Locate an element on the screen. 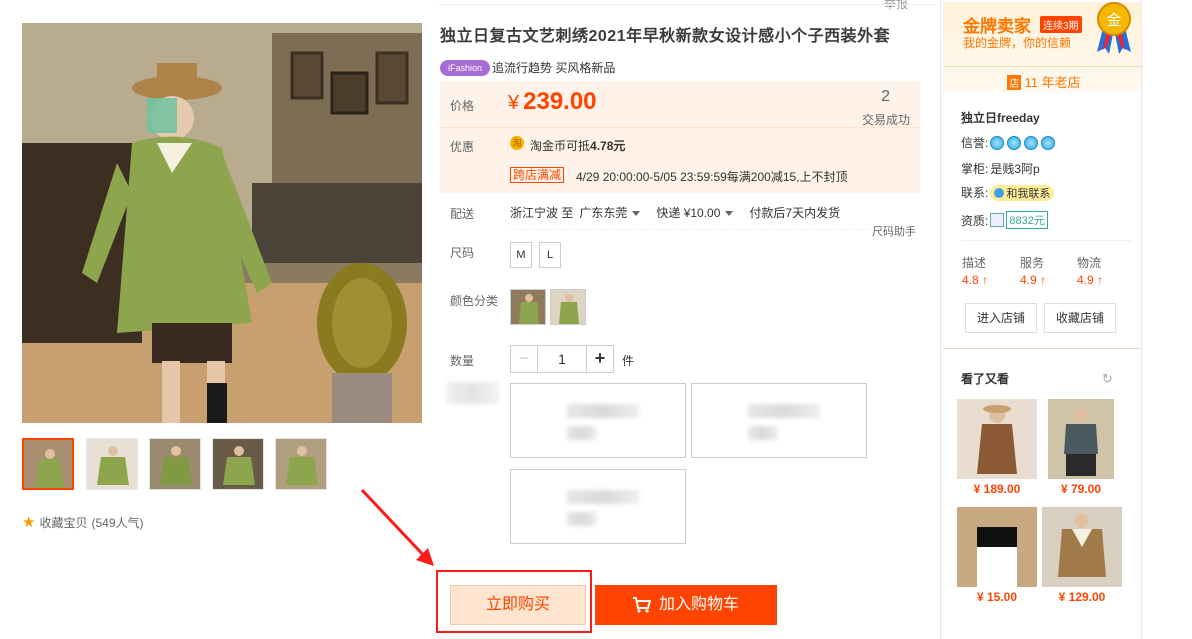 The image size is (1192, 639). shipping-row: 浙江宁波 至 广东东莞 快递 ¥10.00 付款后7天内发货 is located at coordinates (675, 212).